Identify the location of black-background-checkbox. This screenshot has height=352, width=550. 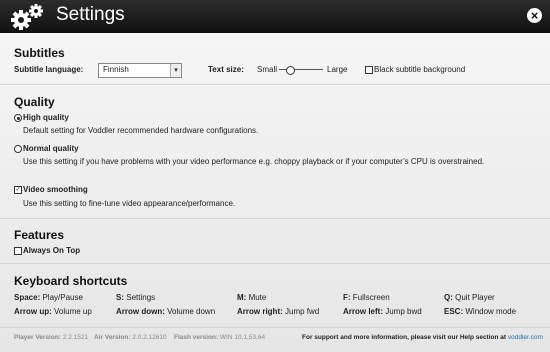
(369, 70).